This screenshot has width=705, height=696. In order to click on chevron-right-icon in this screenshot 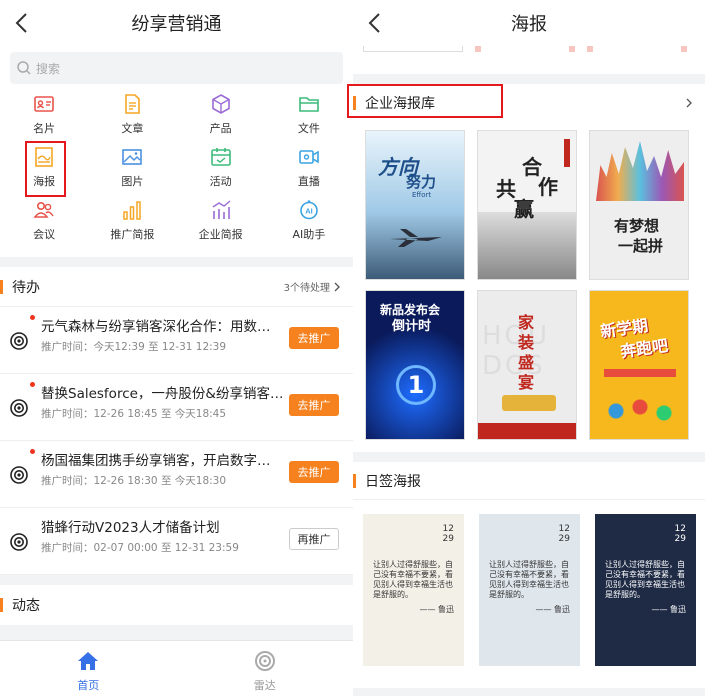, I will do `click(337, 286)`.